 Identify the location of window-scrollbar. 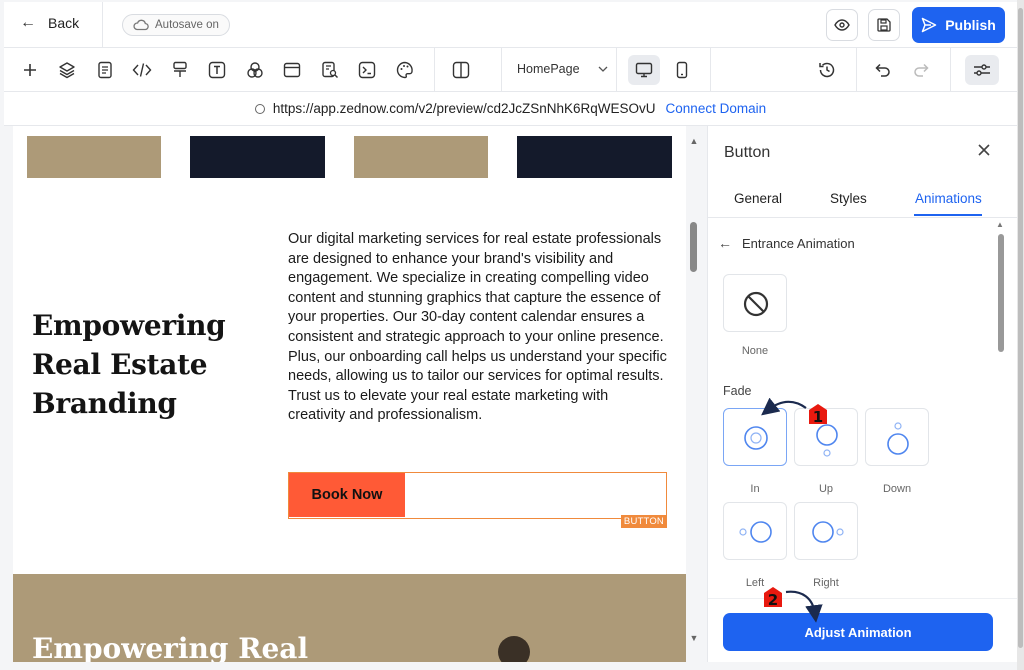
(1020, 335).